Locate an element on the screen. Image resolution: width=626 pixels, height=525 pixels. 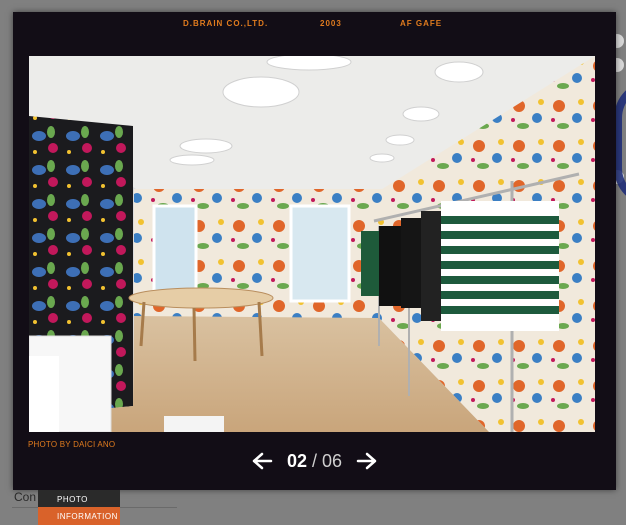
next-arrow-icon is located at coordinates (366, 461).